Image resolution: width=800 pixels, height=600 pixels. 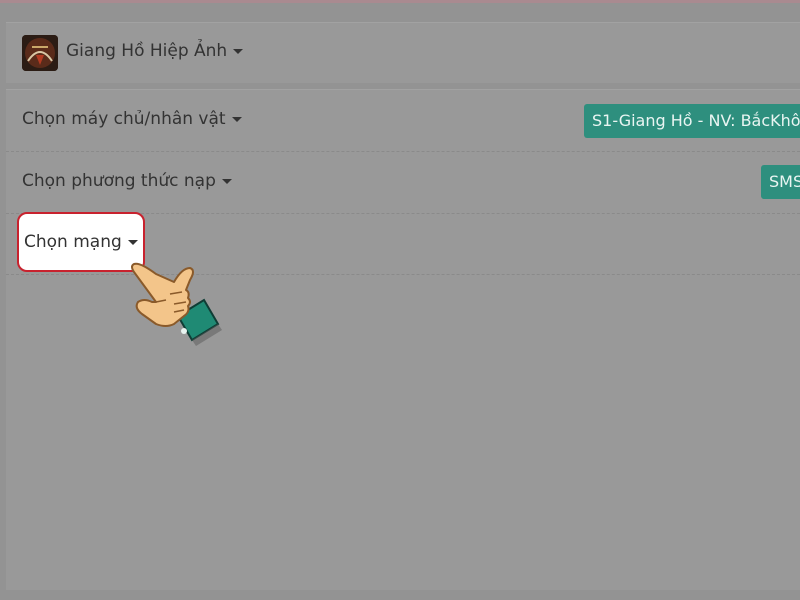 I want to click on server-label: Chọn máy chủ/nhân vật, so click(x=124, y=119).